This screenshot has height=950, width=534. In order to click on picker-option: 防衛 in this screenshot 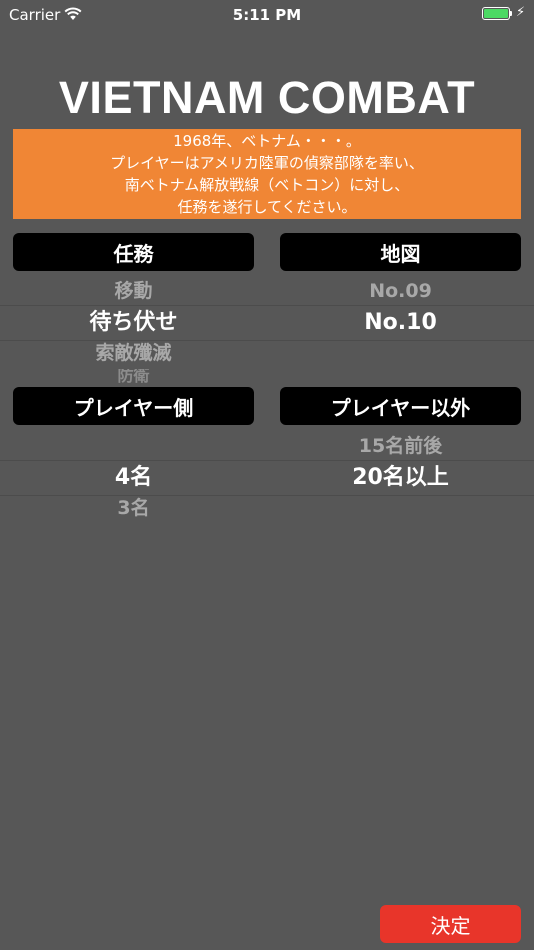, I will do `click(133, 376)`.